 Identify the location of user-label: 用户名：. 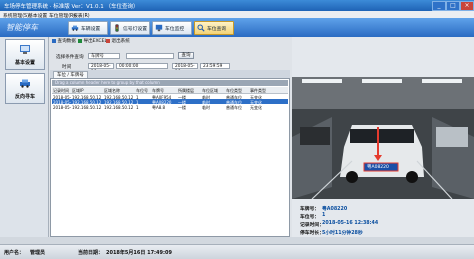
(14, 253).